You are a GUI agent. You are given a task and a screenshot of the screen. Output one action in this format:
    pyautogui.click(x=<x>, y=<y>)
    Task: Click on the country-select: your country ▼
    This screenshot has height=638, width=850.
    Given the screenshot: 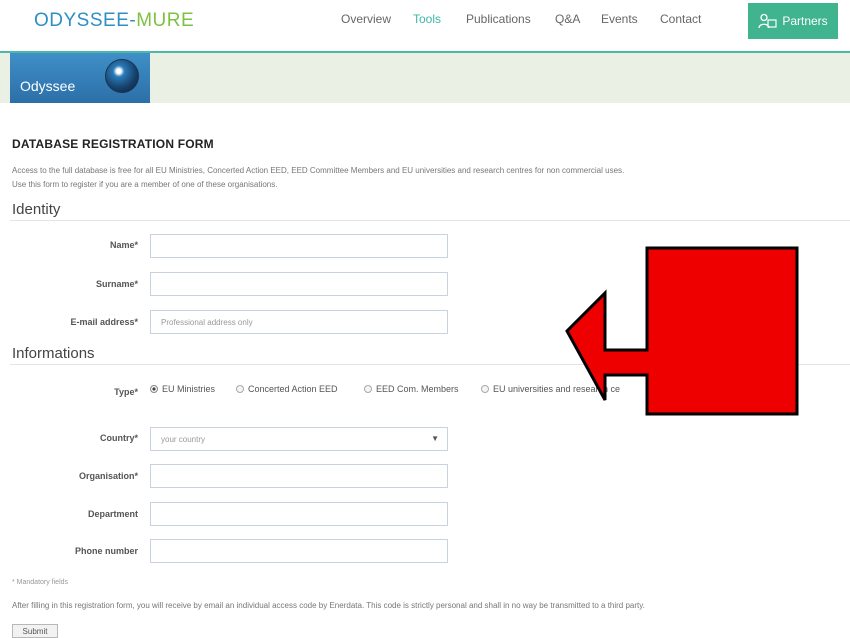 What is the action you would take?
    pyautogui.click(x=299, y=439)
    